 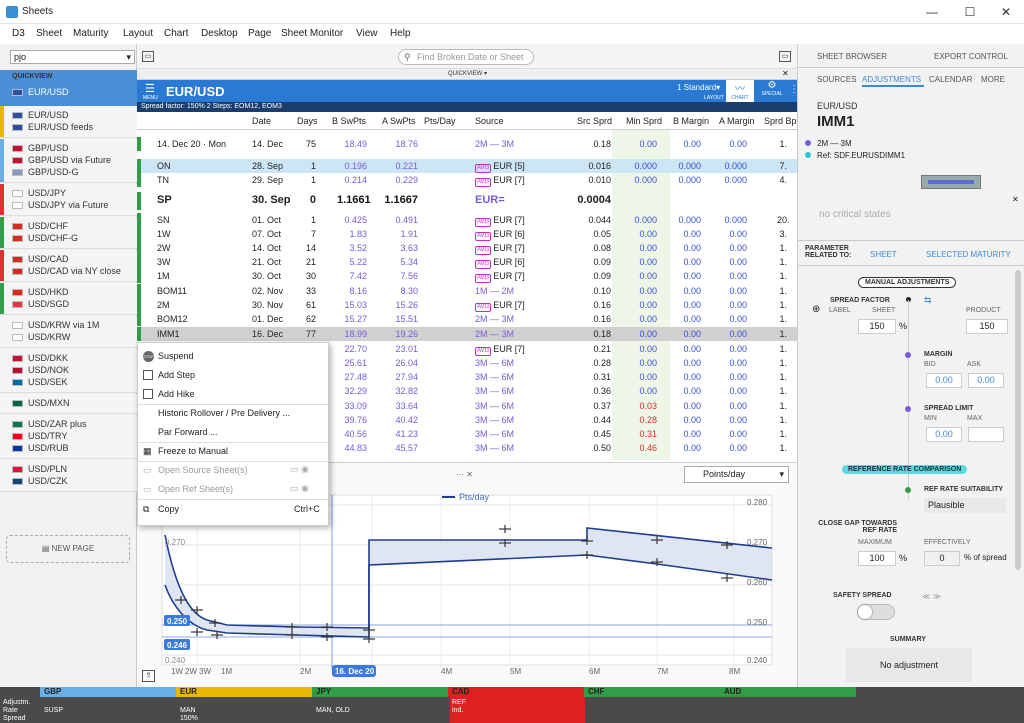 What do you see at coordinates (49, 33) in the screenshot?
I see `menu-sheet: Sheet` at bounding box center [49, 33].